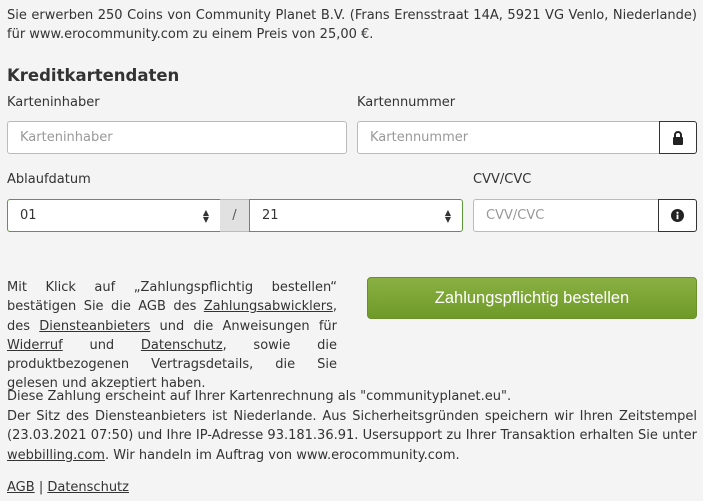  I want to click on expiry-year-select: 21 ▲ ▼, so click(356, 215).